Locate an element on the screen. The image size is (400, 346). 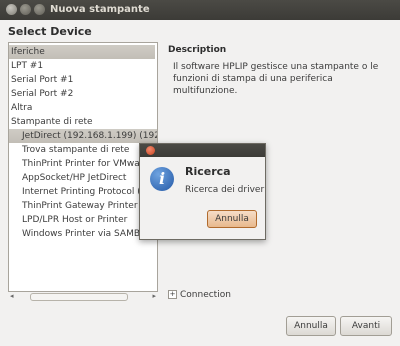
device-list-item: LPT #1 is located at coordinates (83, 66).